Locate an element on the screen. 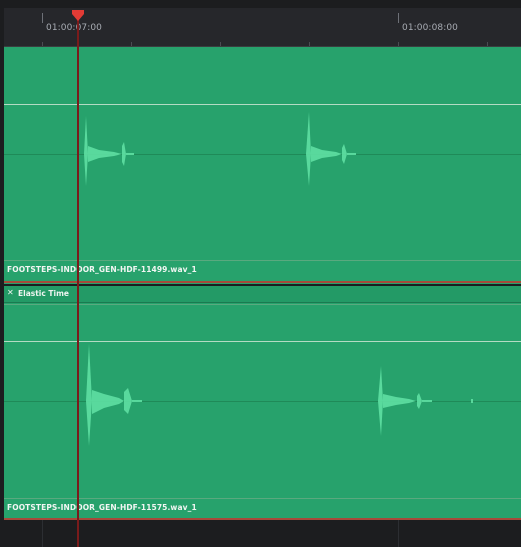 The width and height of the screenshot is (521, 547). timecode-label: 01:00:08:00 is located at coordinates (430, 28).